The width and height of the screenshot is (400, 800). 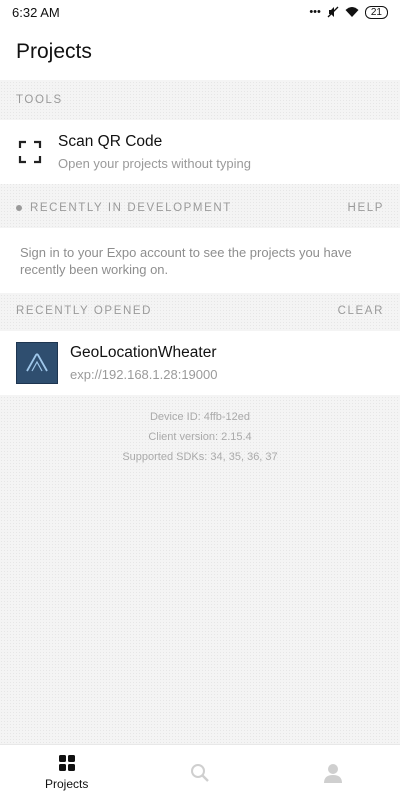 What do you see at coordinates (366, 208) in the screenshot?
I see `help-button: HELP` at bounding box center [366, 208].